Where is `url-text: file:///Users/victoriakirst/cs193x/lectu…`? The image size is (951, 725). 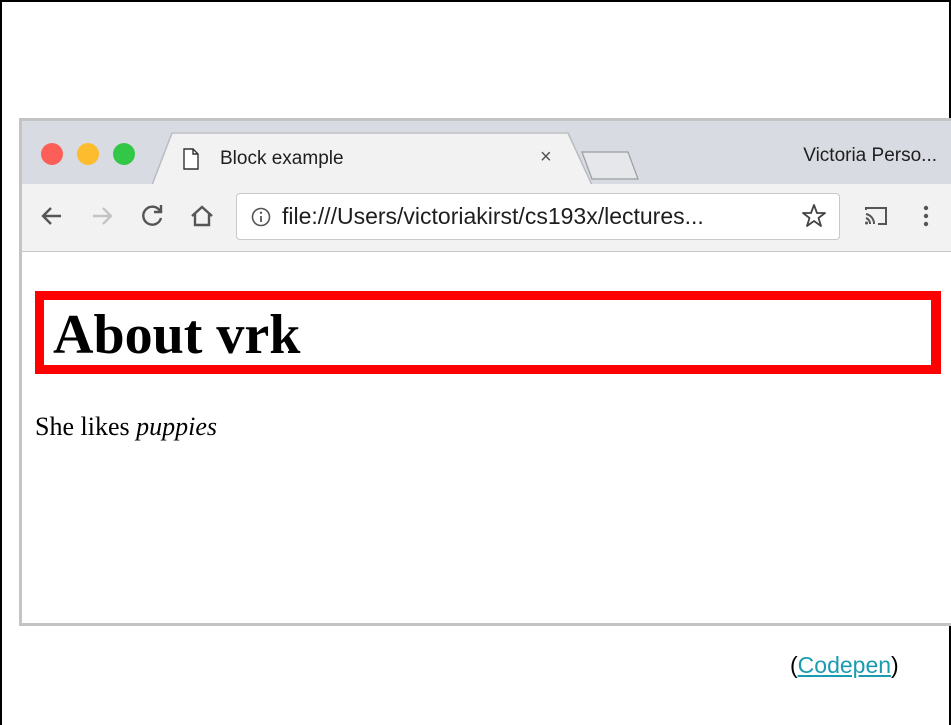 url-text: file:///Users/victoriakirst/cs193x/lectu… is located at coordinates (493, 216).